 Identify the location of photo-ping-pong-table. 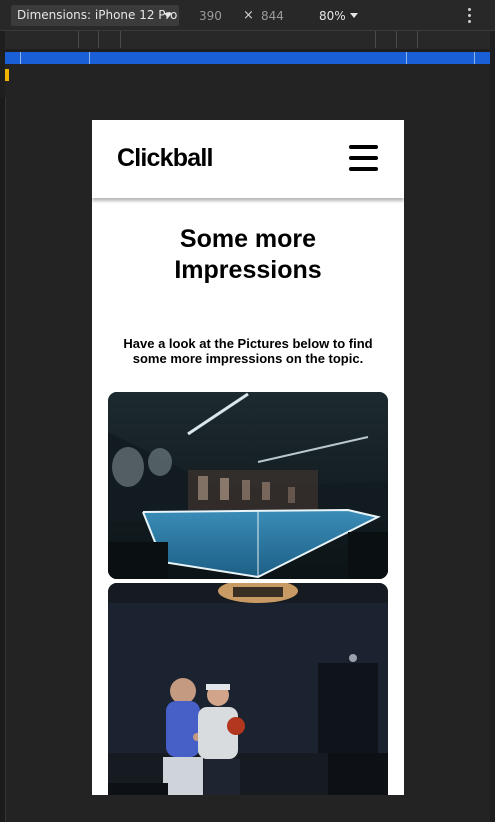
(248, 485).